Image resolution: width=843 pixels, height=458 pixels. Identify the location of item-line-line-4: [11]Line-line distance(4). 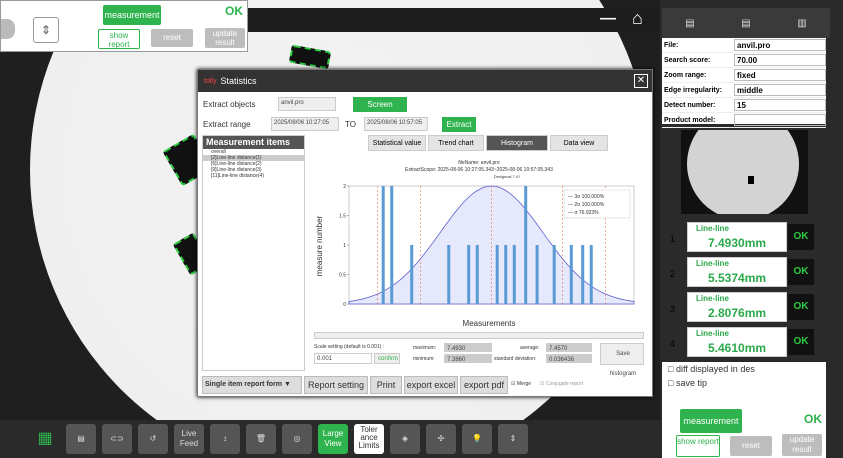
(253, 176).